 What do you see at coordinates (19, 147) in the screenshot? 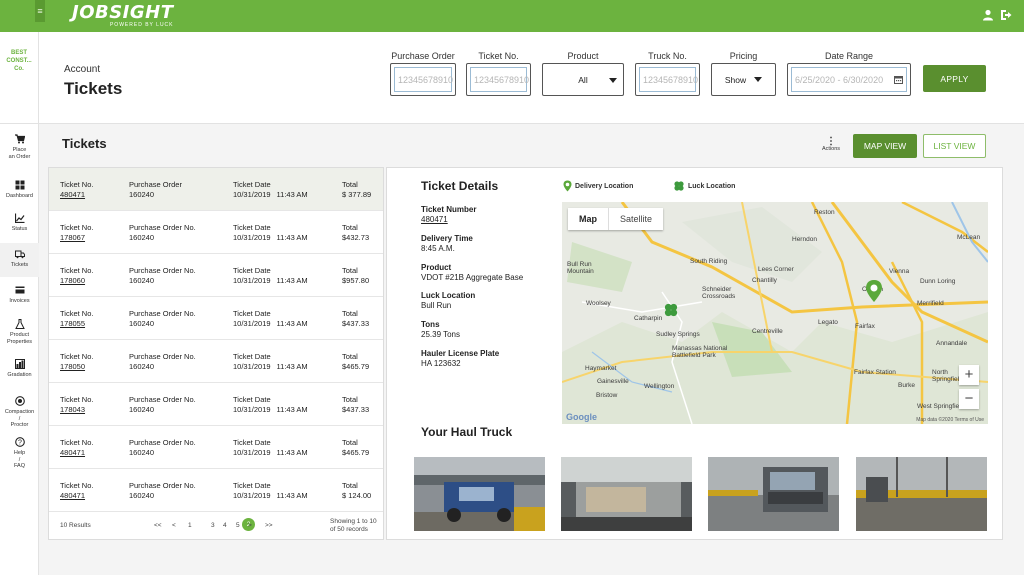
I see `sidebar-item-place-order: Place an Order` at bounding box center [19, 147].